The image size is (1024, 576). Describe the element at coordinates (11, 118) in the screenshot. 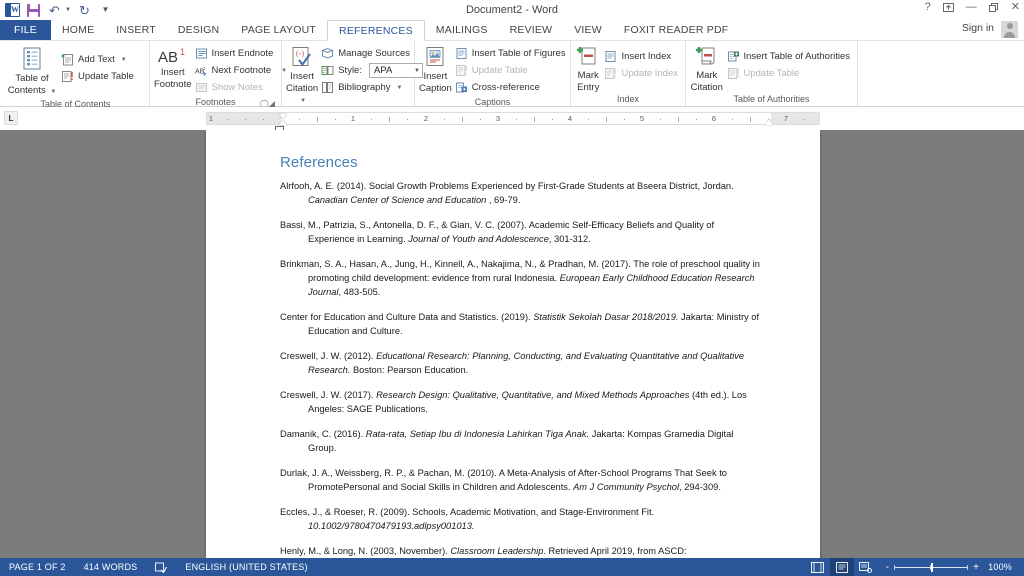

I see `tab-stop-selector: L` at that location.